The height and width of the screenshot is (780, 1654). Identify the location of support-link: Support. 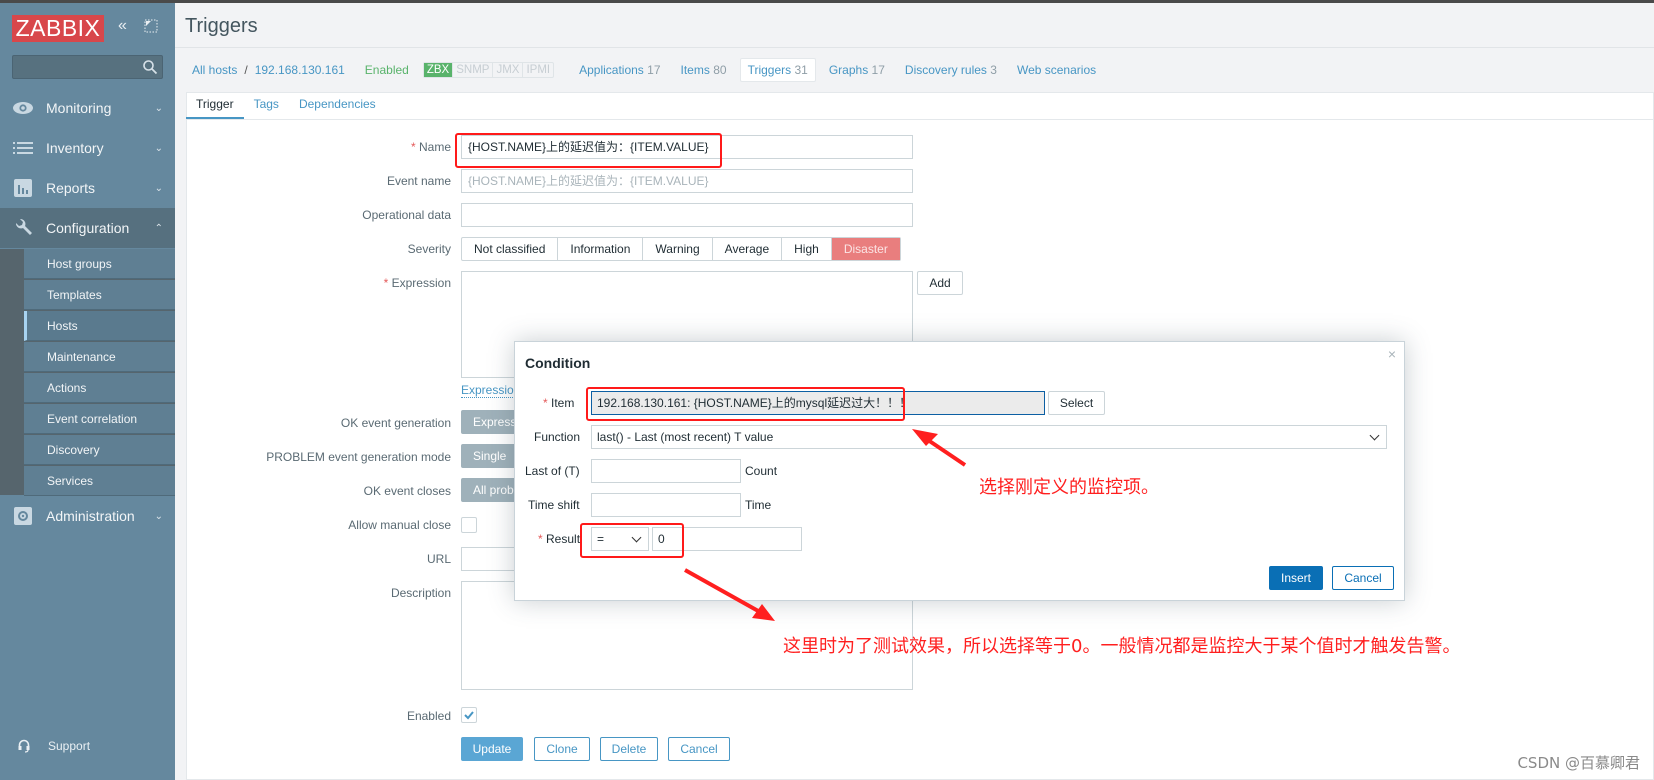
(54, 746).